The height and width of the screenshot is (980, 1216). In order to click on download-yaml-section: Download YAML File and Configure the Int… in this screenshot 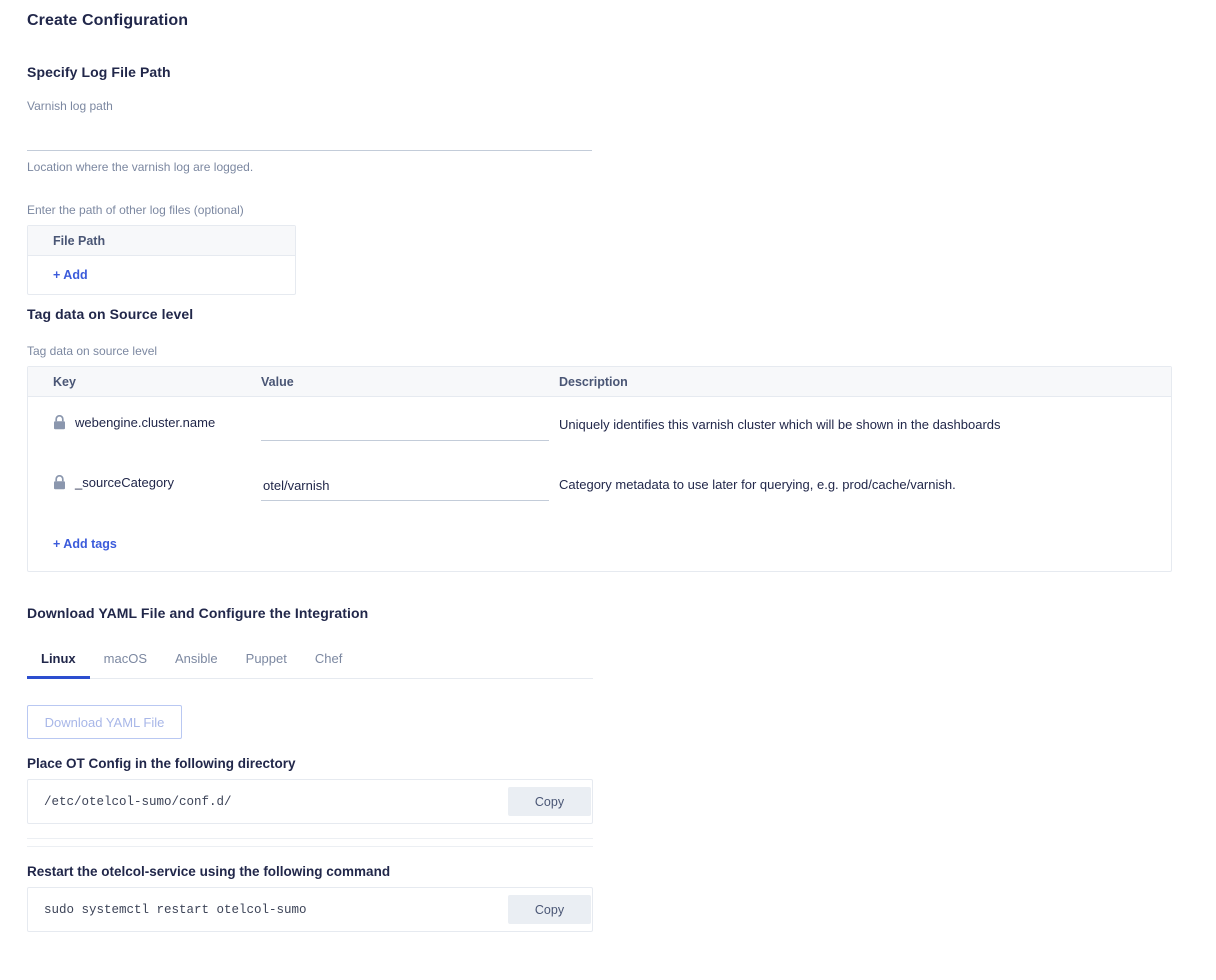, I will do `click(310, 714)`.